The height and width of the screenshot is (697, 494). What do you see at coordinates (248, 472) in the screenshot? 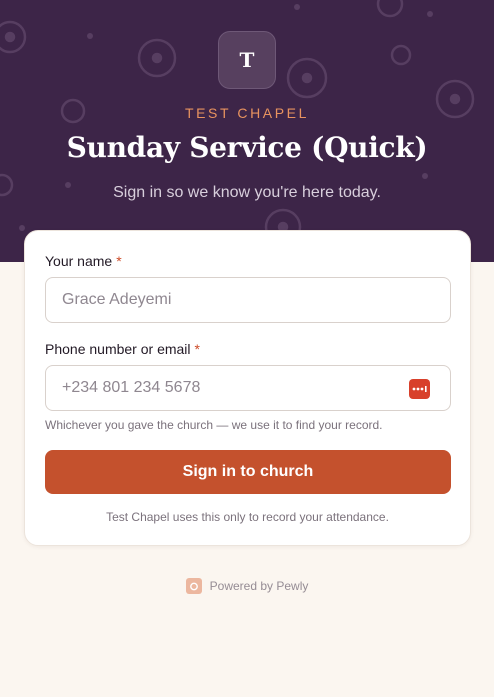
I see `sign-in-button: Sign in to church` at bounding box center [248, 472].